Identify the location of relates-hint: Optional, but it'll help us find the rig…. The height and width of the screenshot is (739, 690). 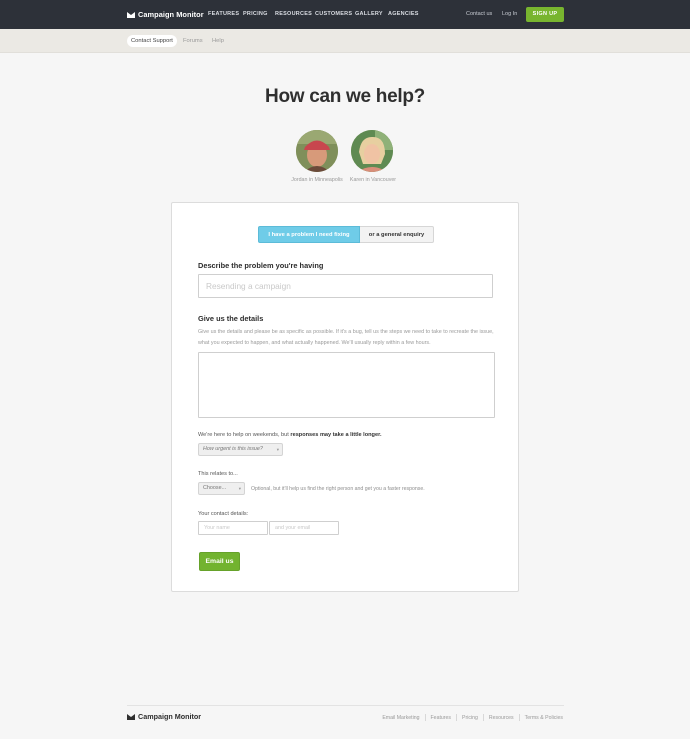
(338, 489).